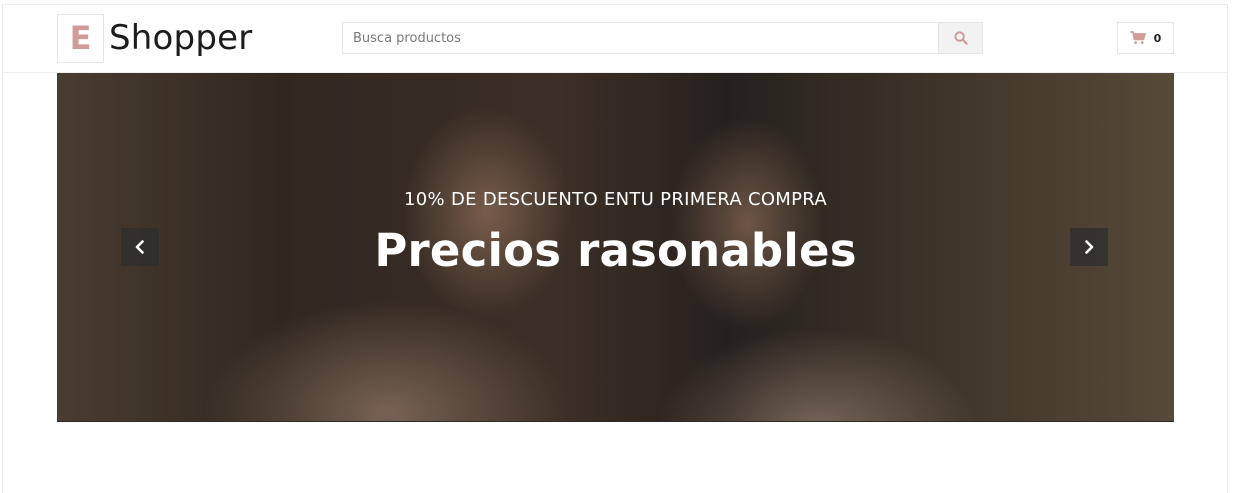 The image size is (1233, 493). What do you see at coordinates (181, 38) in the screenshot?
I see `logo-text: Shopper` at bounding box center [181, 38].